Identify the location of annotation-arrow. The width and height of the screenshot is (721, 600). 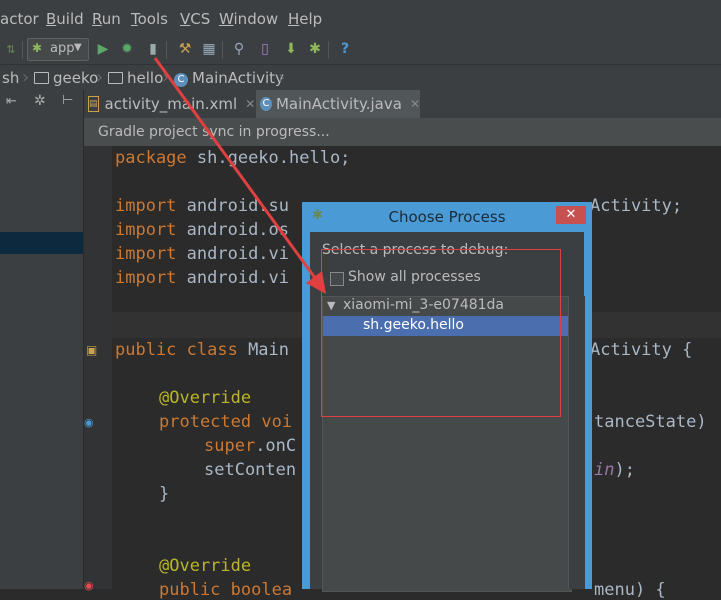
(239, 175).